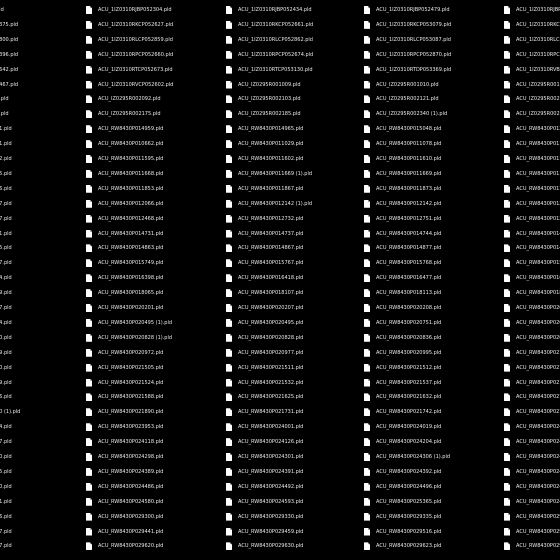  I want to click on file-item: ACU_1IZ0310RVCP052602.pld, so click(129, 85).